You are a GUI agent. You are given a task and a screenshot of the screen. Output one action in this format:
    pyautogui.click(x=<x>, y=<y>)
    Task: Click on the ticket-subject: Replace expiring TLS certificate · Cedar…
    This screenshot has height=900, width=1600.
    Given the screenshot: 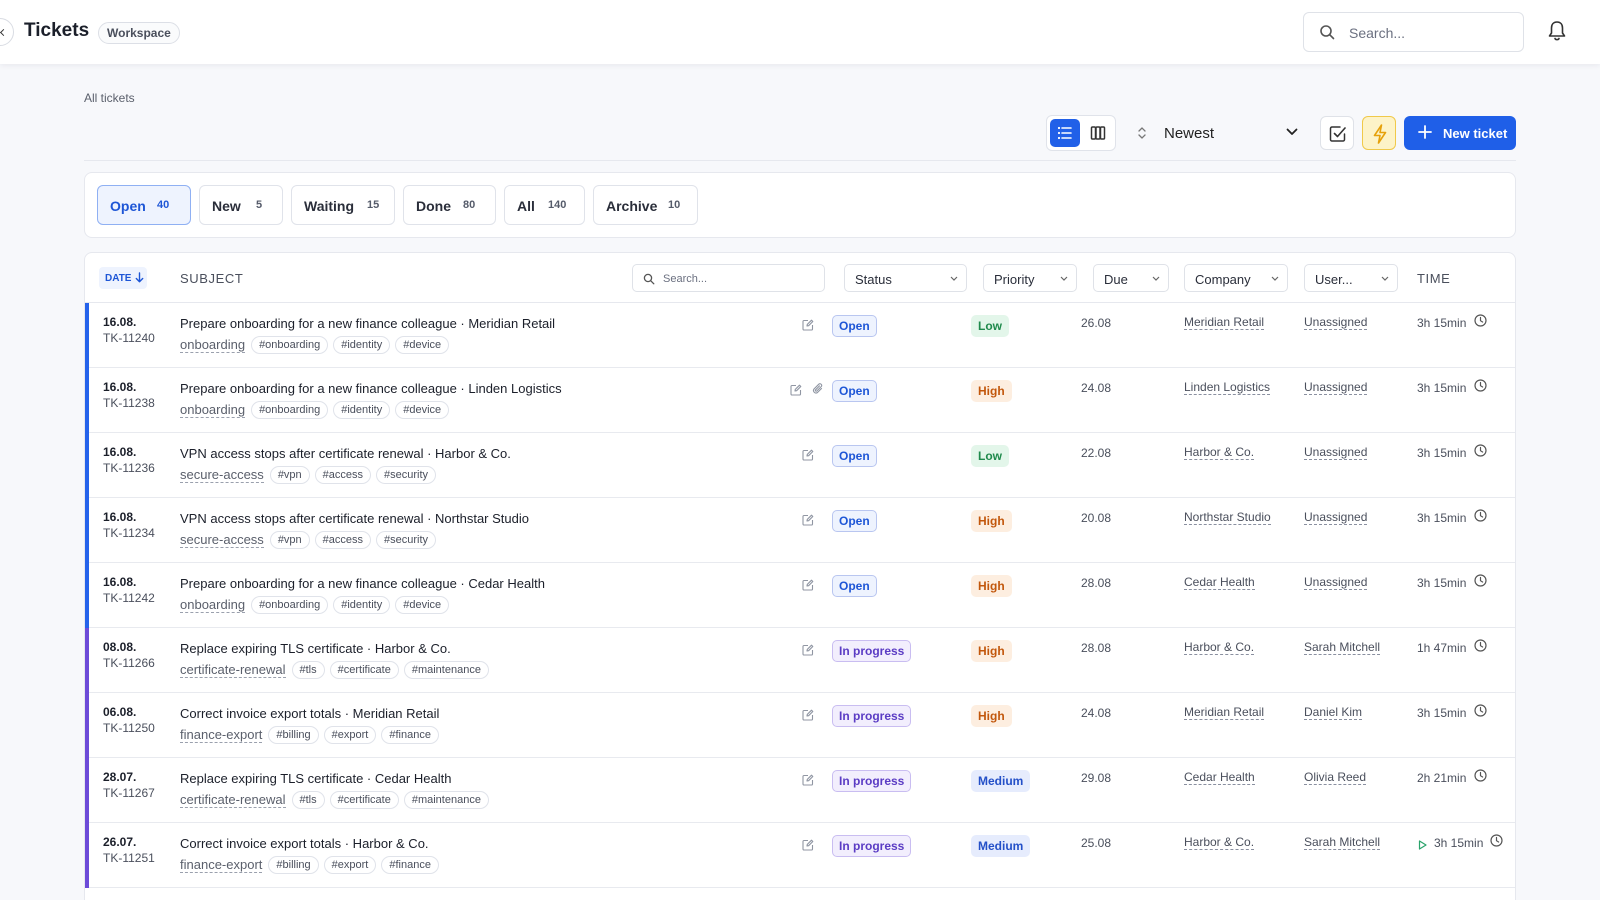 What is the action you would take?
    pyautogui.click(x=315, y=778)
    